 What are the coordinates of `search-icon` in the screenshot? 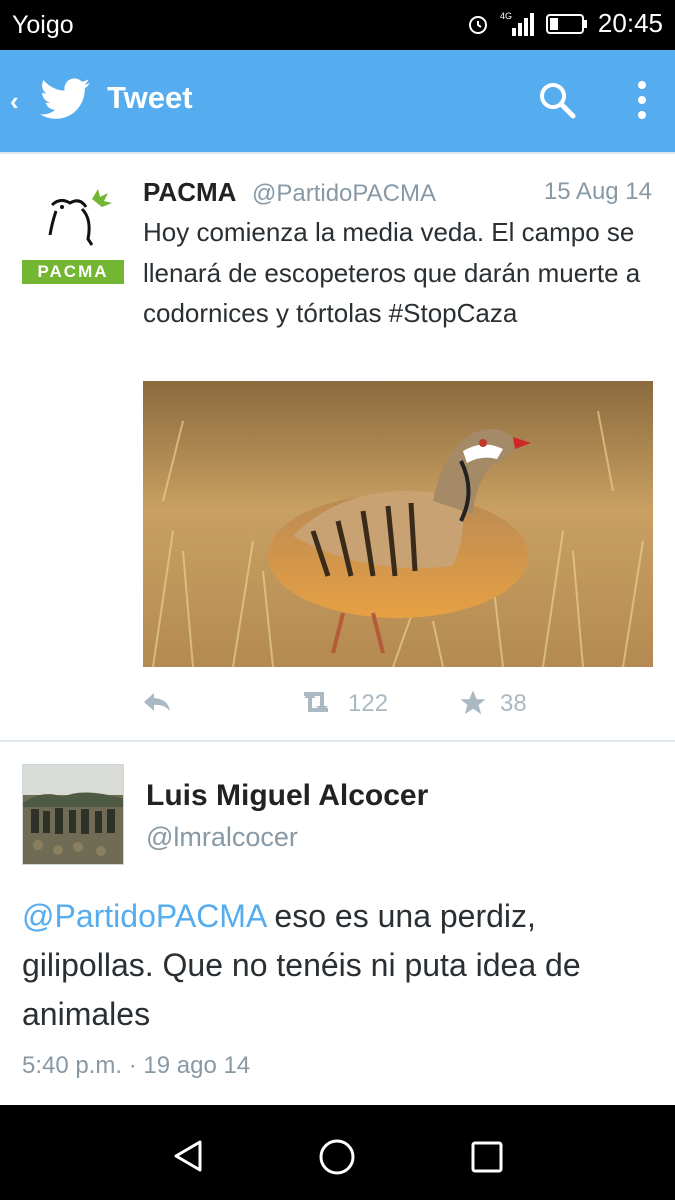 It's located at (557, 102).